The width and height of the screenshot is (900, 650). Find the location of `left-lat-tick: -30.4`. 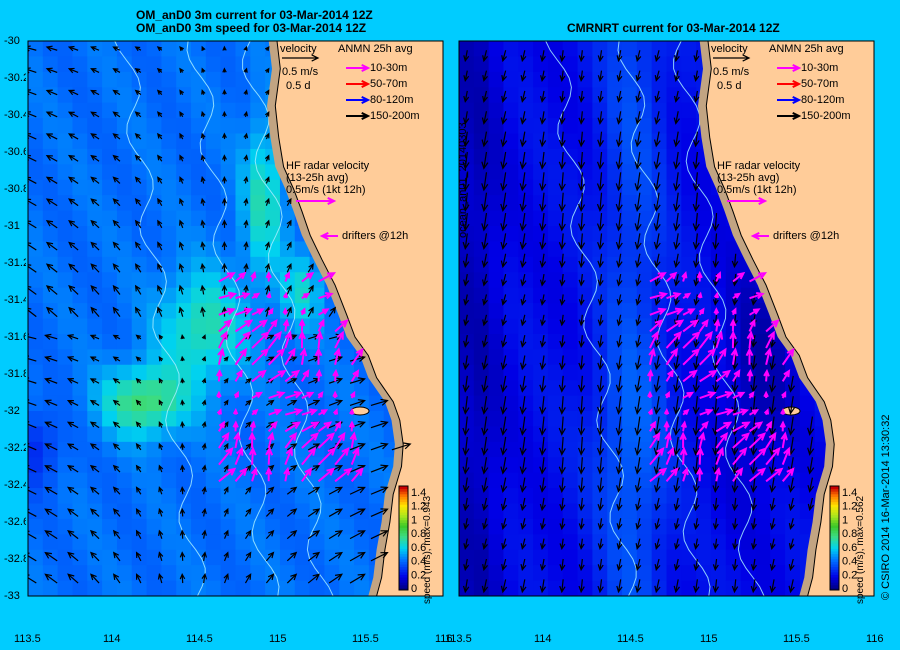

left-lat-tick: -30.4 is located at coordinates (15, 115).